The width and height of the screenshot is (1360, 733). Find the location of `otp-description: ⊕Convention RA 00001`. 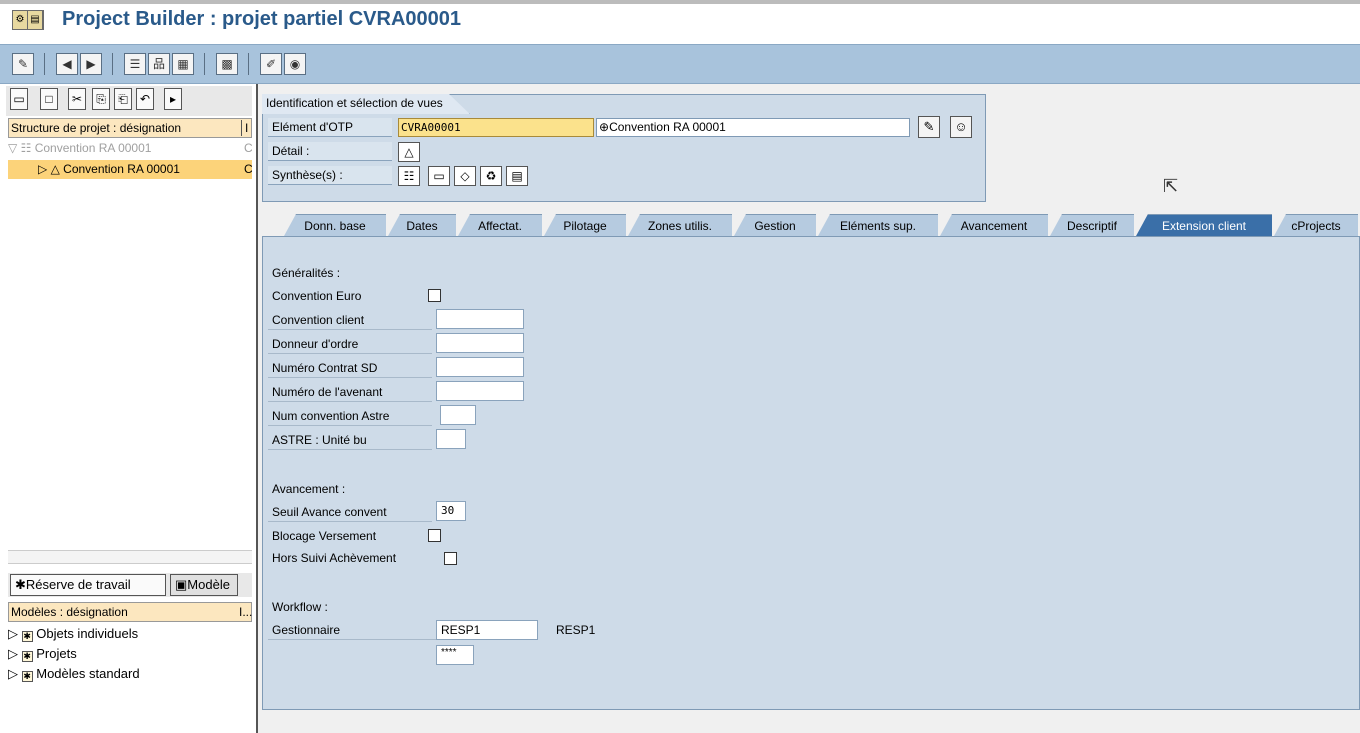

otp-description: ⊕Convention RA 00001 is located at coordinates (753, 127).